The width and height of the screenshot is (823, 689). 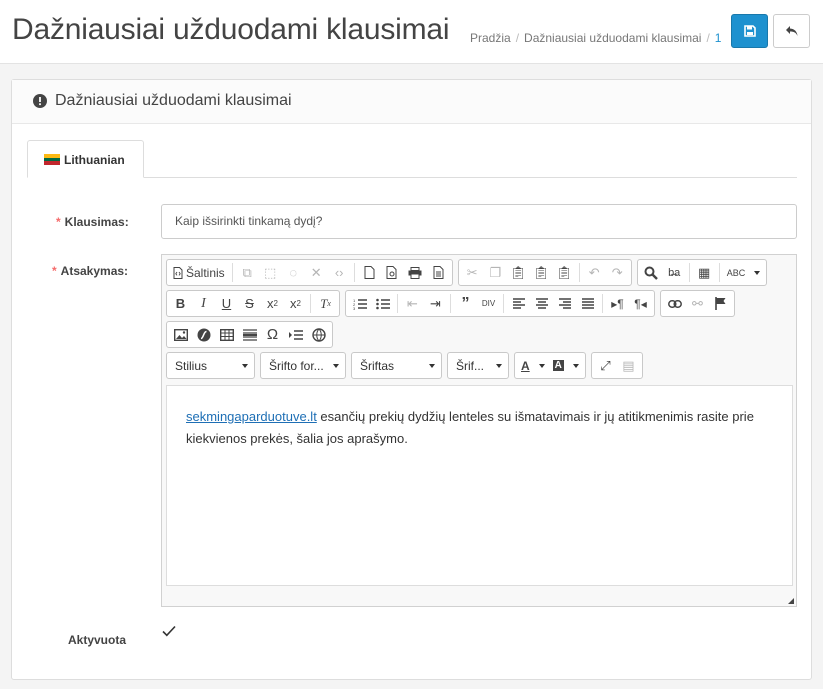 I want to click on find-icon, so click(x=651, y=272).